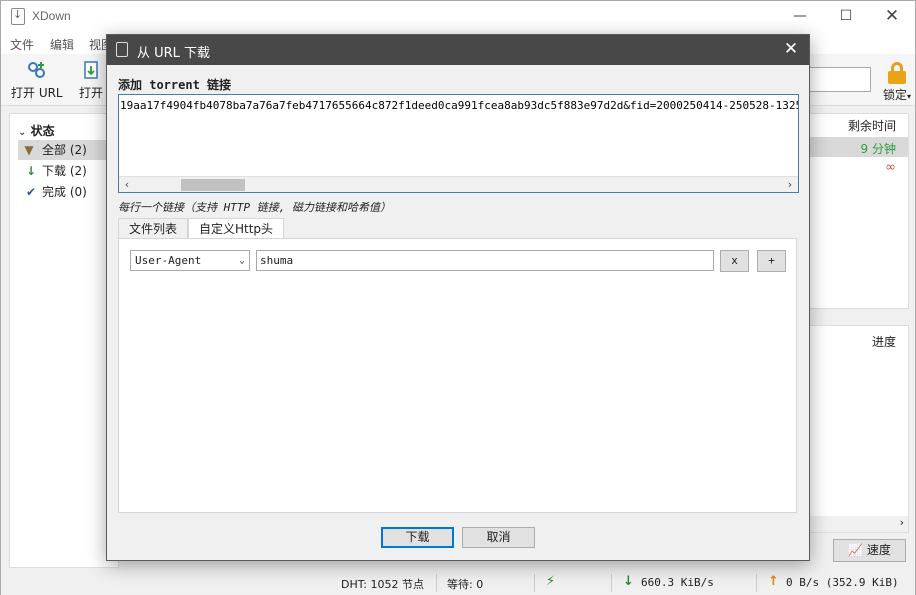  I want to click on collapse-chevron-icon: ⌄, so click(22, 132).